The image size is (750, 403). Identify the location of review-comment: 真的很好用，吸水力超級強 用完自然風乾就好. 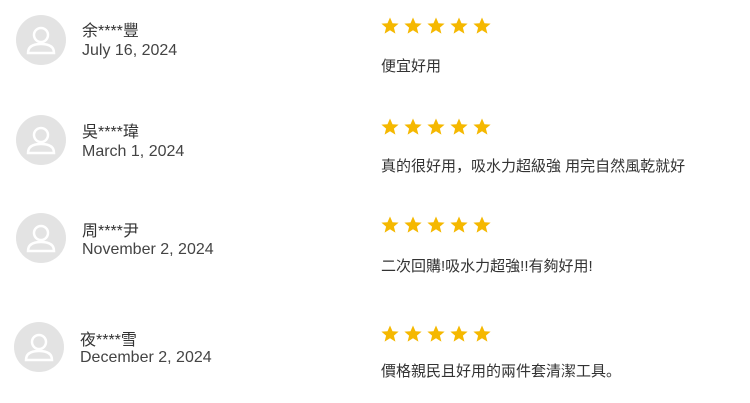
(533, 166).